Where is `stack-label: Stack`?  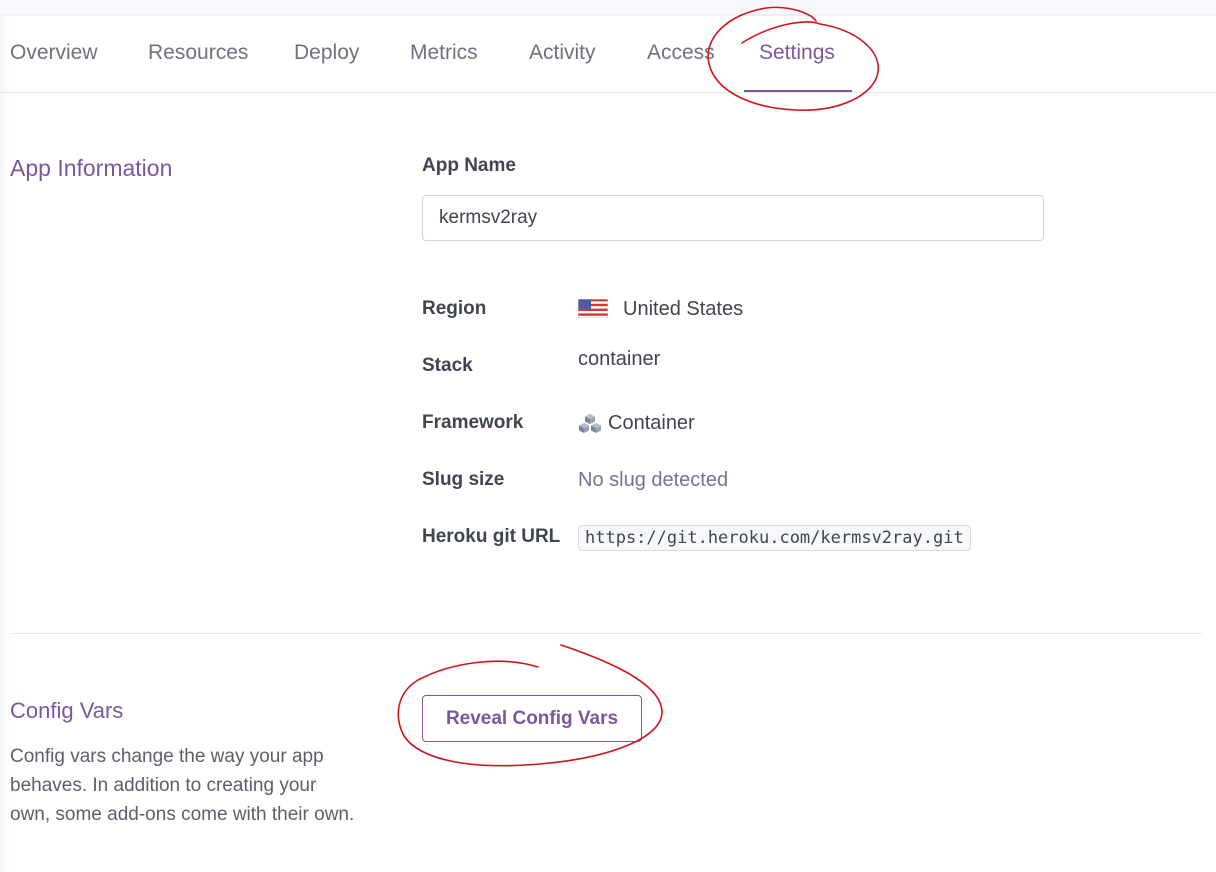
stack-label: Stack is located at coordinates (447, 365).